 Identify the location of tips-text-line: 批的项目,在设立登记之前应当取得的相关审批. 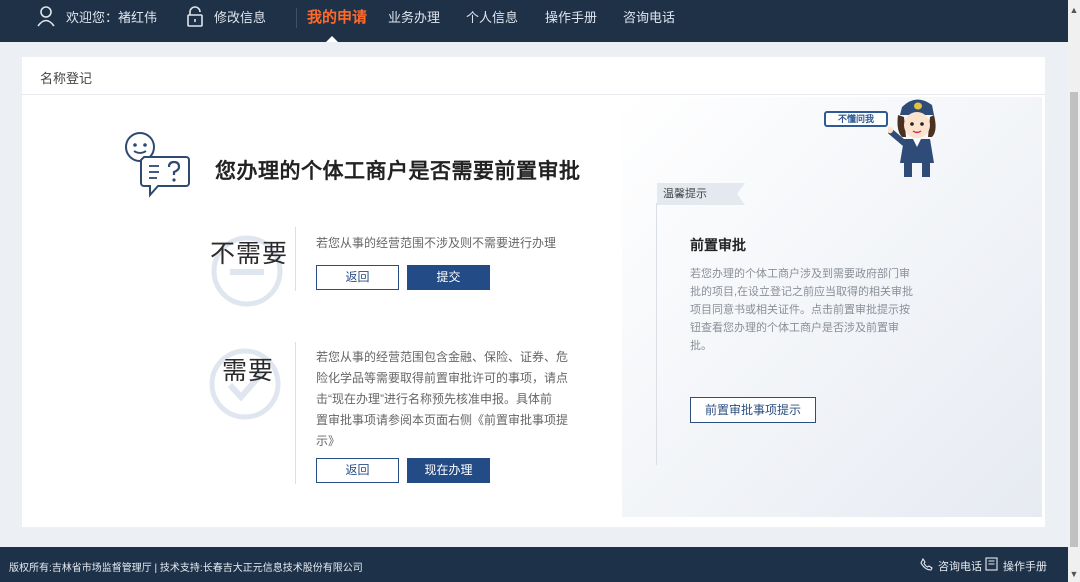
(802, 292).